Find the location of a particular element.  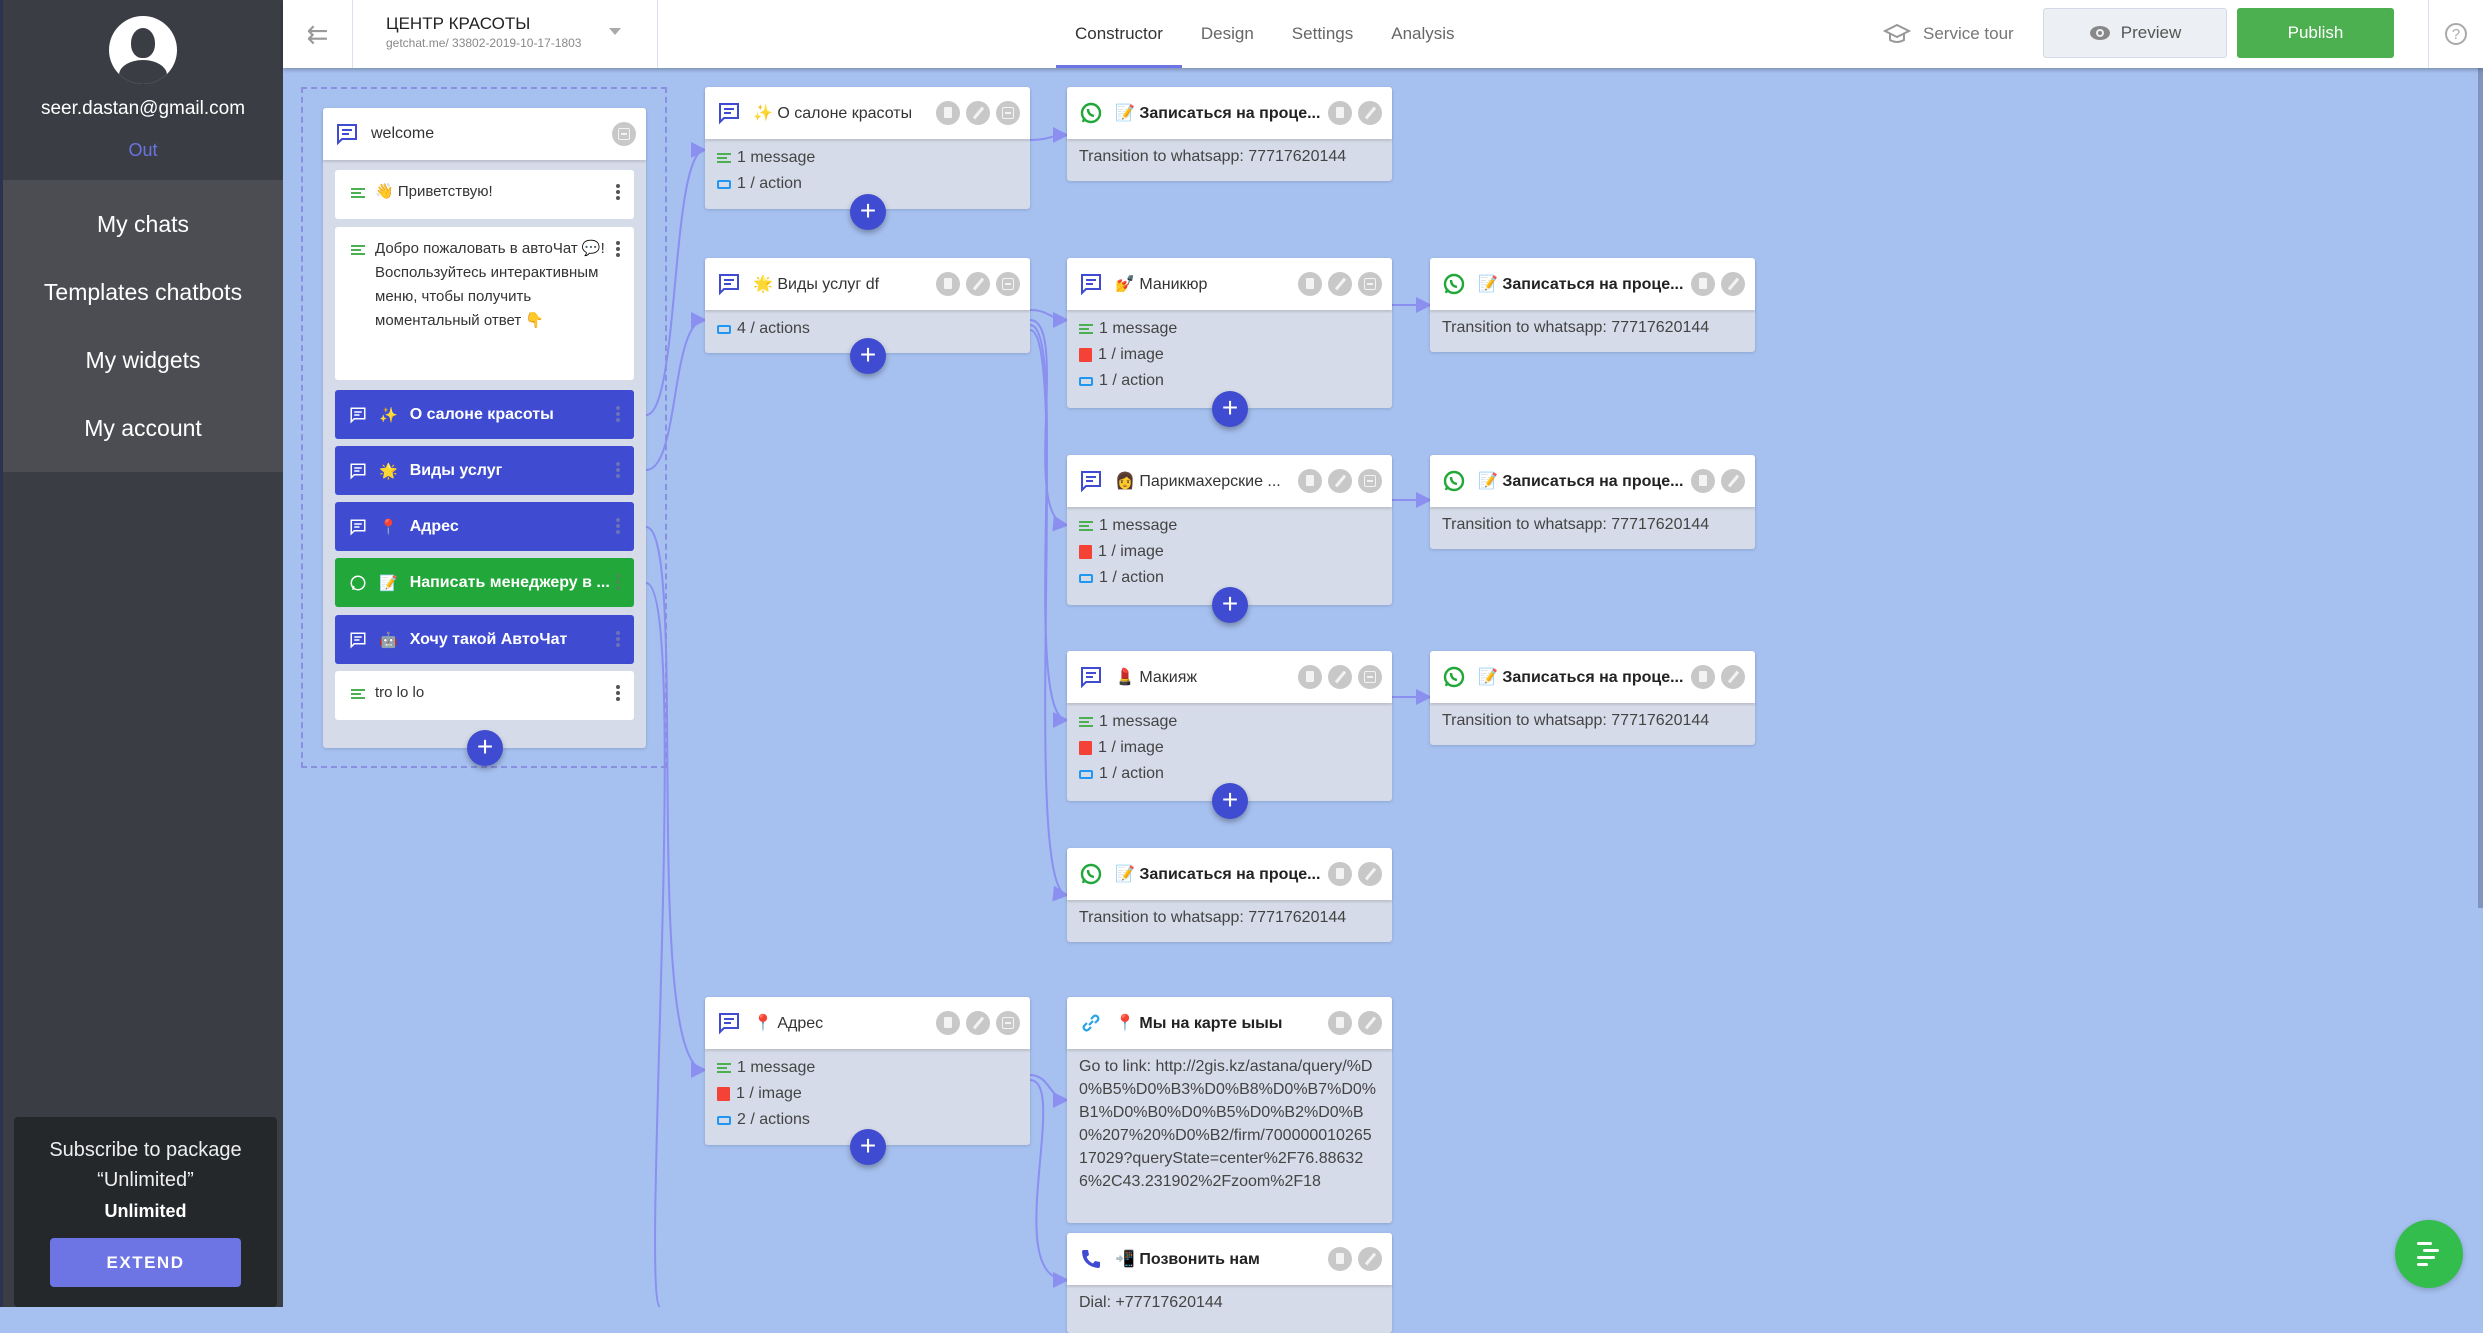

message-icon is located at coordinates (358, 640).